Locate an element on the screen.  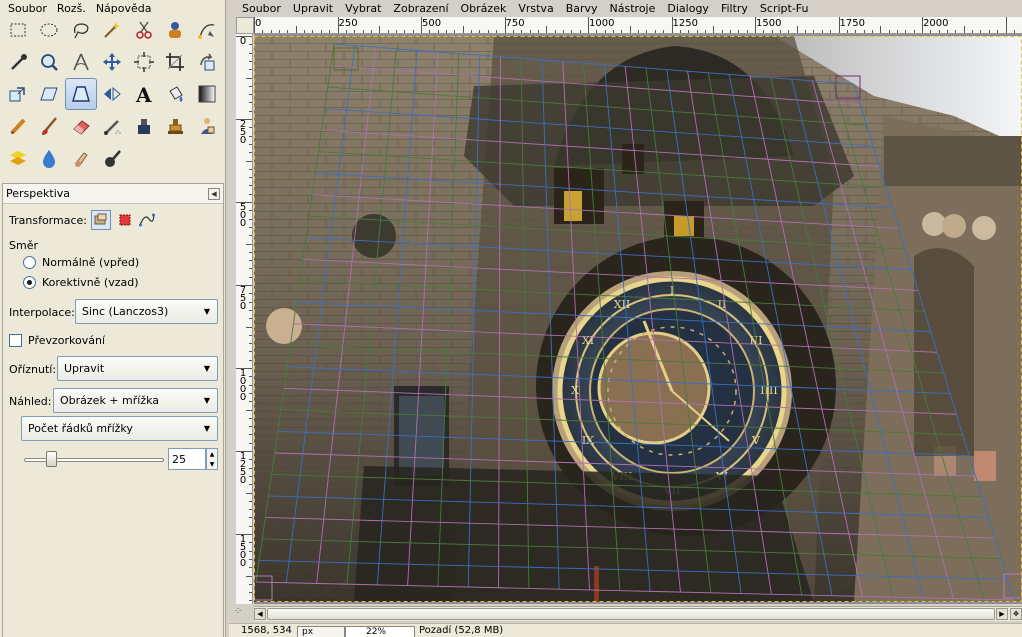
scale-tool is located at coordinates (18, 94).